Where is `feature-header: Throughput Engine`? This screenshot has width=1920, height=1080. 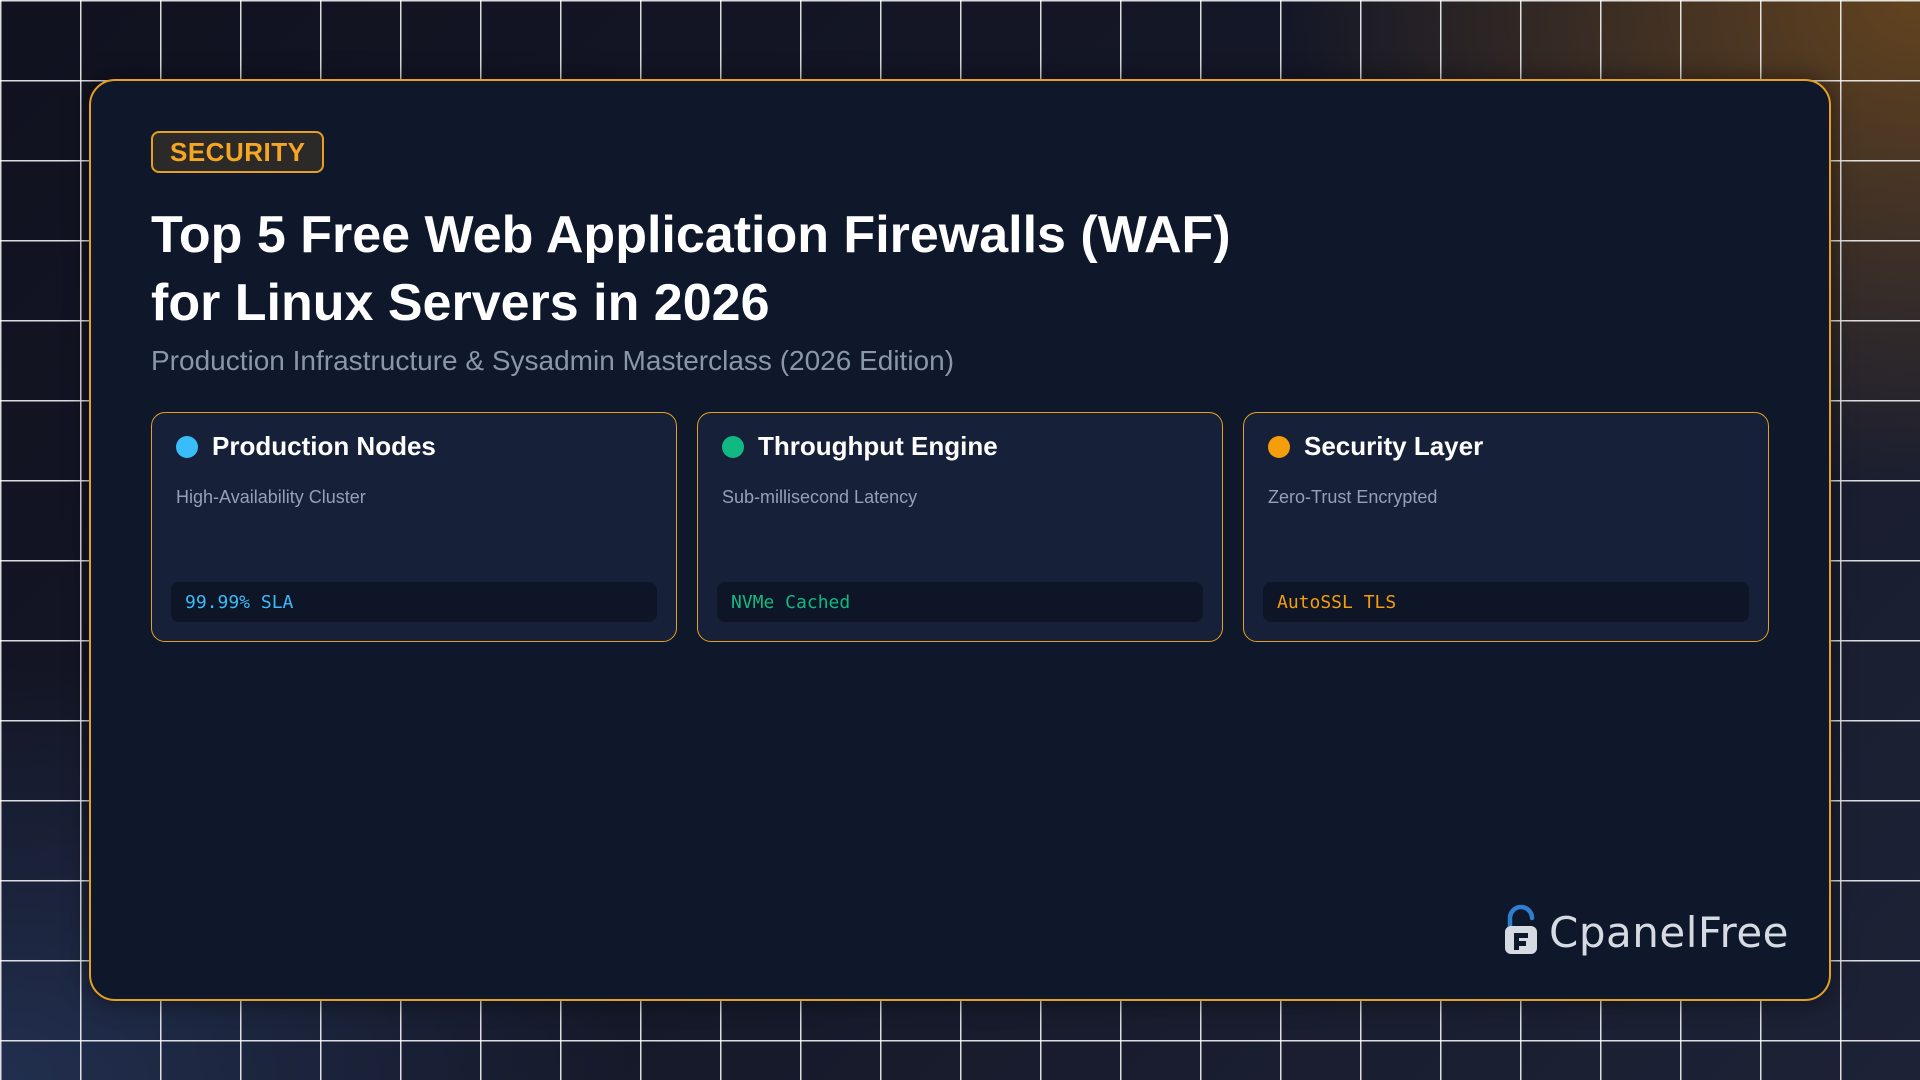
feature-header: Throughput Engine is located at coordinates (860, 446).